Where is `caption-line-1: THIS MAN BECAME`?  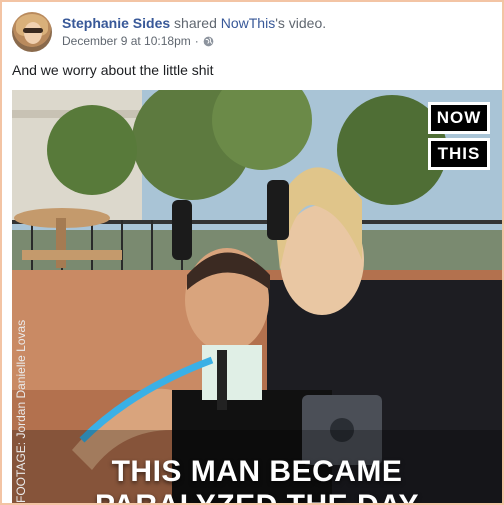
caption-line-1: THIS MAN BECAME is located at coordinates (257, 471).